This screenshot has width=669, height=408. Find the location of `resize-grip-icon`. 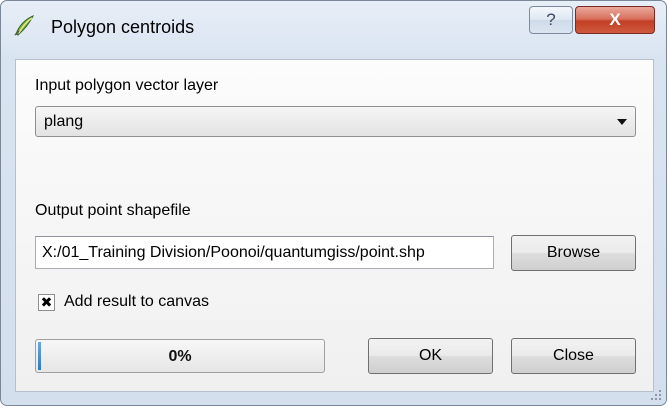

resize-grip-icon is located at coordinates (655, 394).